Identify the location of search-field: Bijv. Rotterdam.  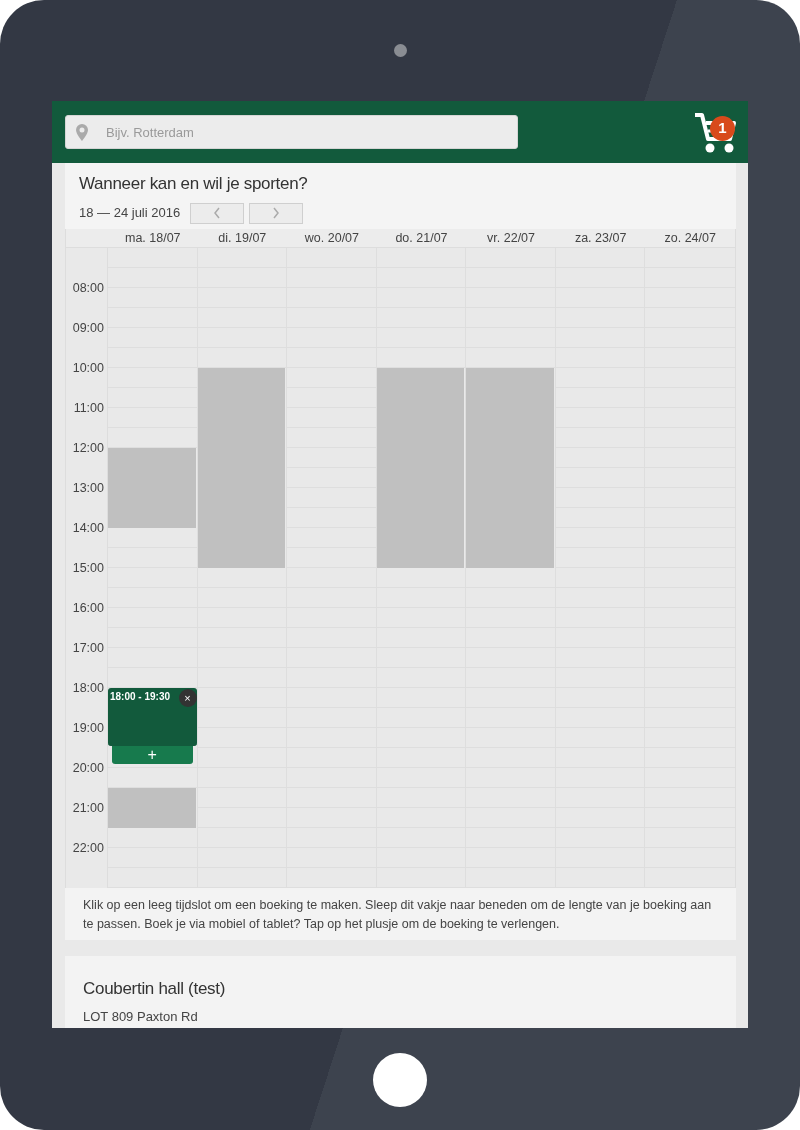
(291, 132).